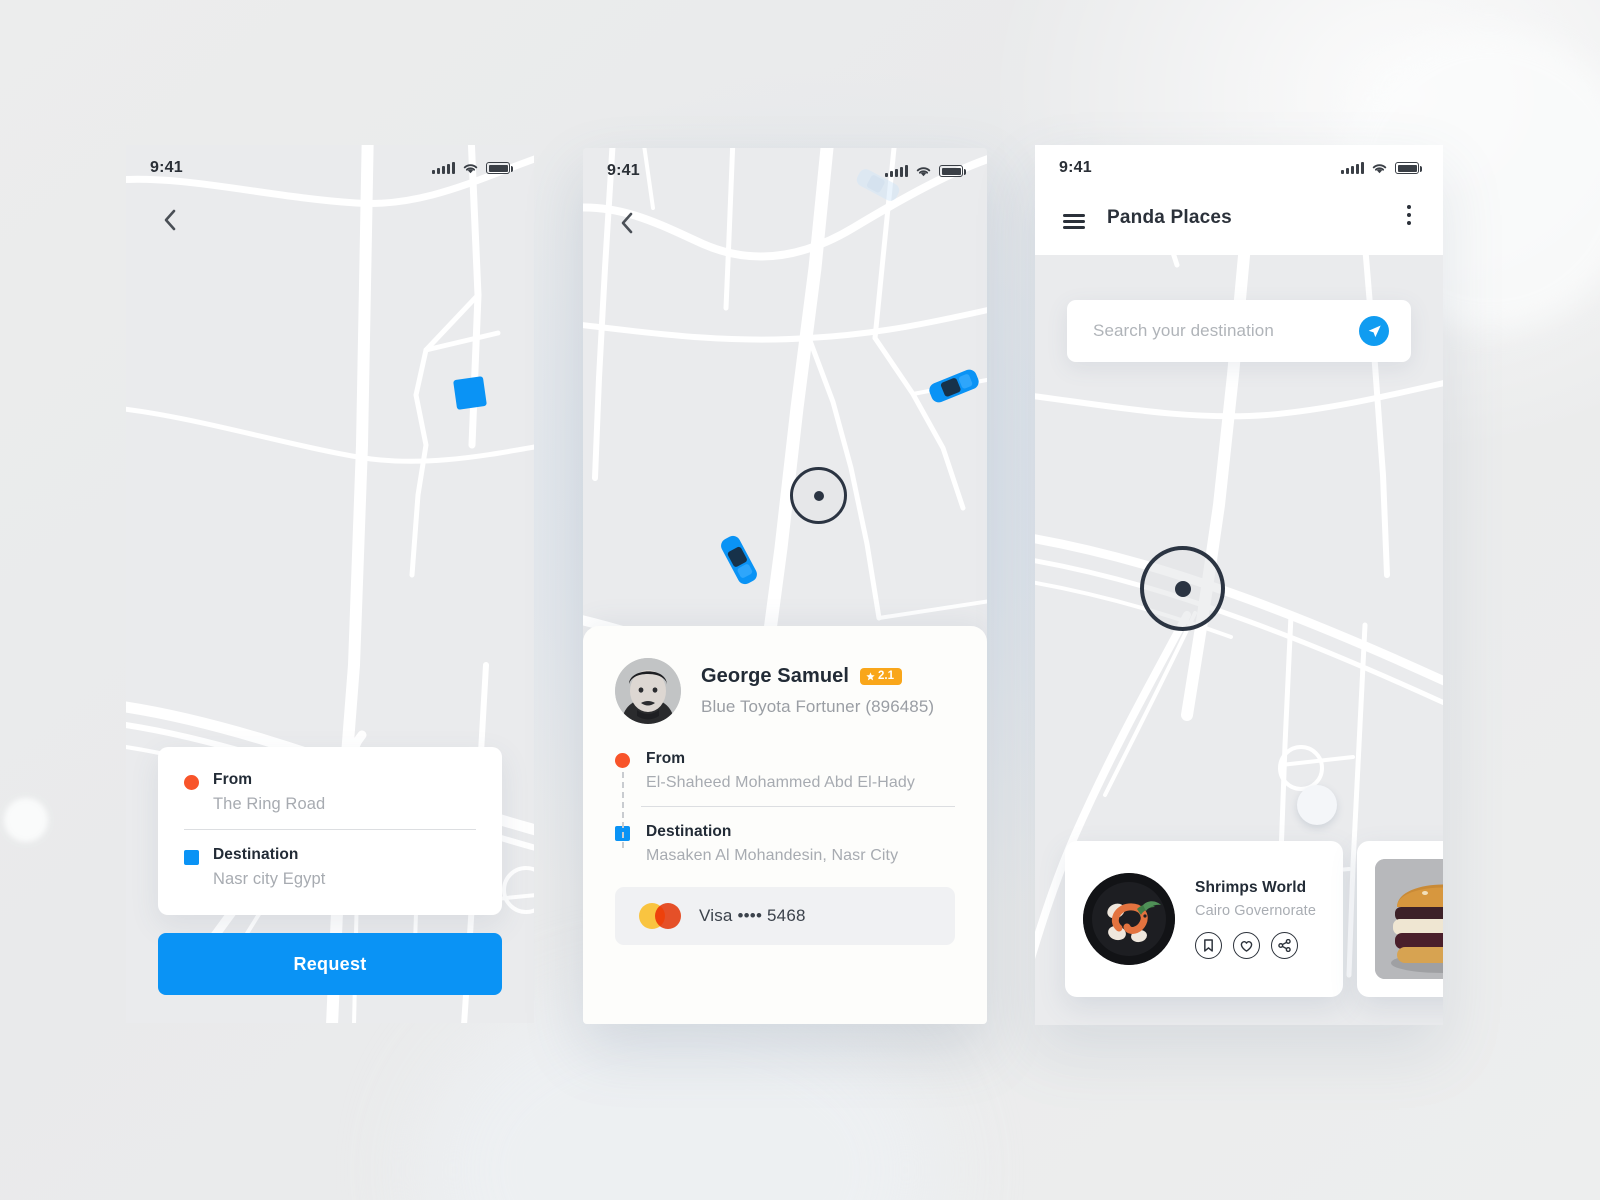 The image size is (1600, 1200). What do you see at coordinates (1284, 945) in the screenshot?
I see `share-icon` at bounding box center [1284, 945].